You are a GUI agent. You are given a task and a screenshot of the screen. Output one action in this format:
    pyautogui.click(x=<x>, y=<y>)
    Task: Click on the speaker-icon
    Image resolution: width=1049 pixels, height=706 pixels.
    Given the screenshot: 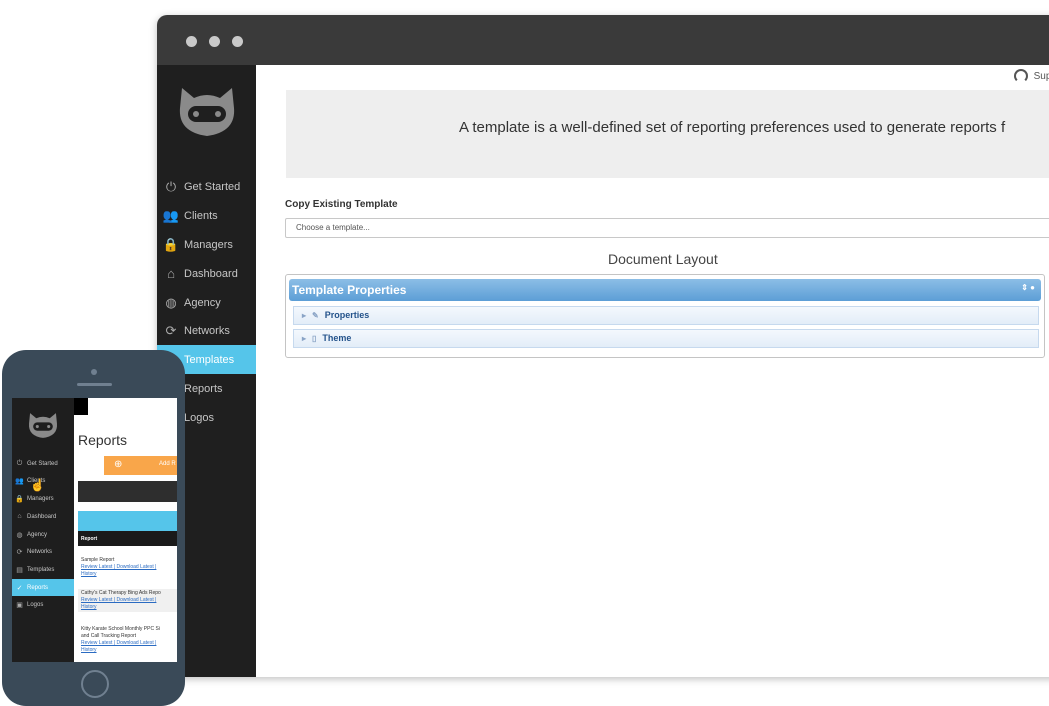 What is the action you would take?
    pyautogui.click(x=94, y=384)
    